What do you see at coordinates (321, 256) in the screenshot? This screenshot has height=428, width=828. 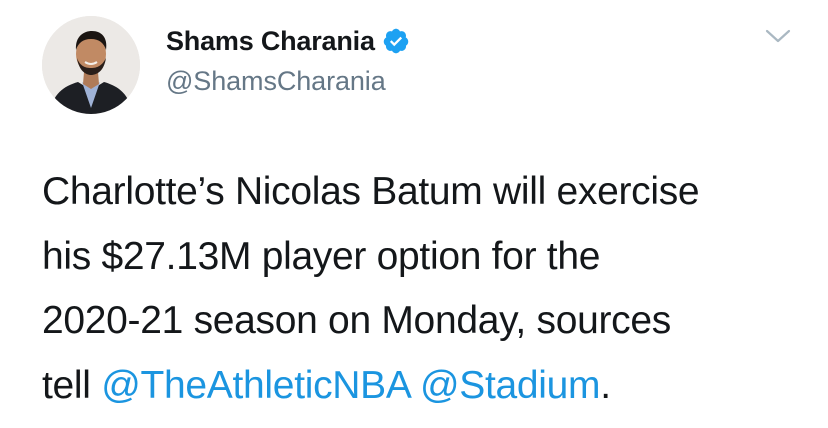 I see `tweet-text-line: his $27.13M player option for the` at bounding box center [321, 256].